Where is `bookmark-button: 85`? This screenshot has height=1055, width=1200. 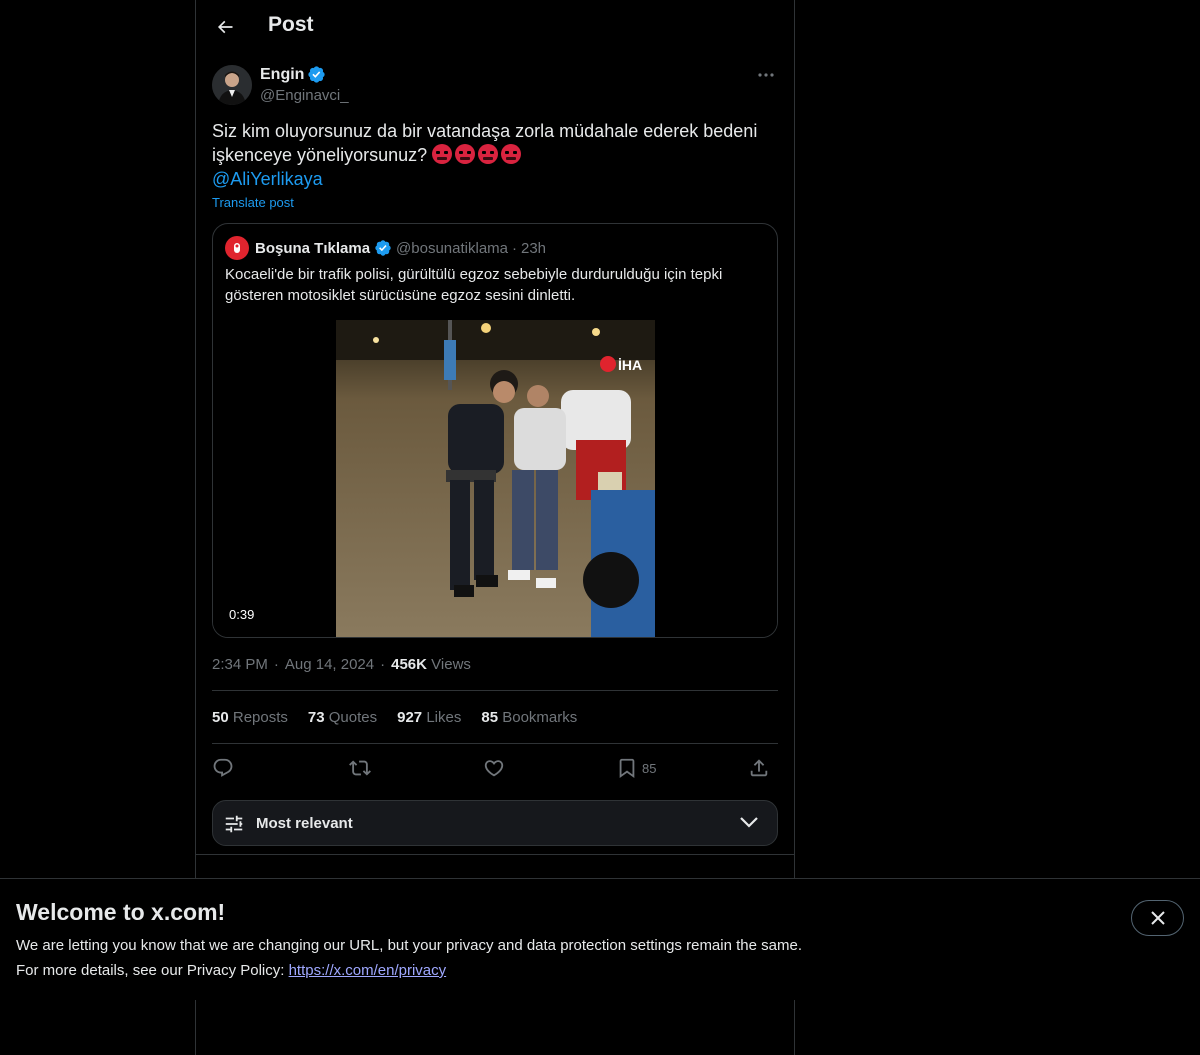 bookmark-button: 85 is located at coordinates (636, 768).